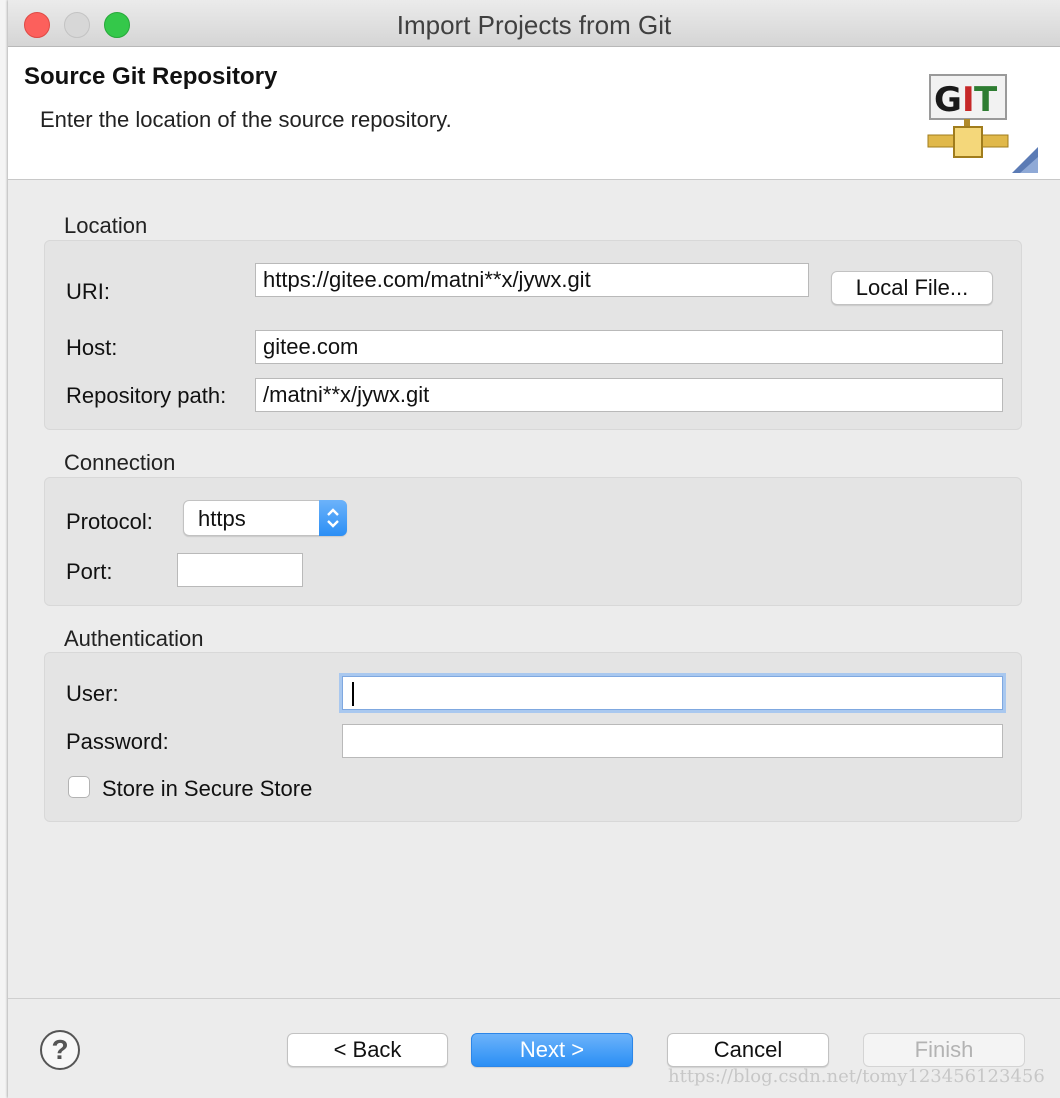 The width and height of the screenshot is (1060, 1098). I want to click on password-label: Password:, so click(117, 741).